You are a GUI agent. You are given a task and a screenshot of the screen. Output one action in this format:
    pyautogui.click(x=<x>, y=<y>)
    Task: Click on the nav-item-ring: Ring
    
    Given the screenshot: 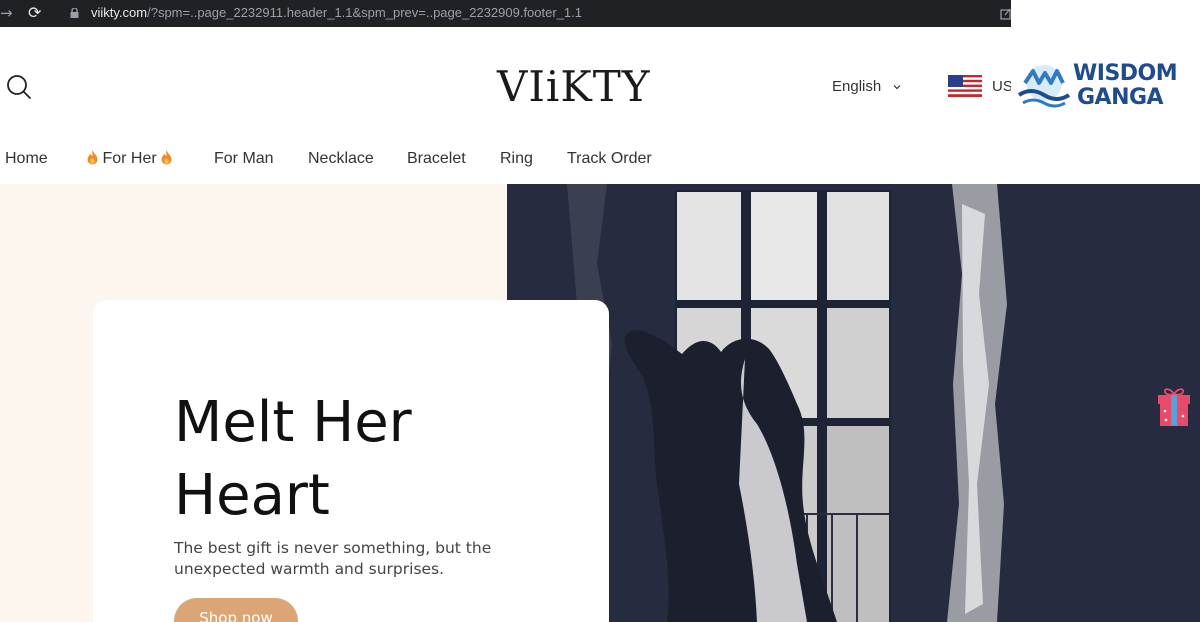 What is the action you would take?
    pyautogui.click(x=516, y=159)
    